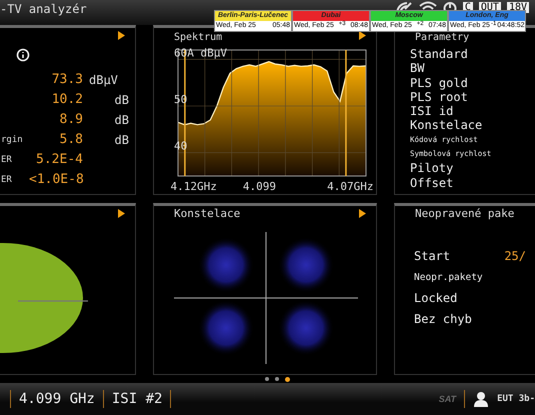 The image size is (535, 415). I want to click on axis-tick-label: 4.099, so click(259, 186).